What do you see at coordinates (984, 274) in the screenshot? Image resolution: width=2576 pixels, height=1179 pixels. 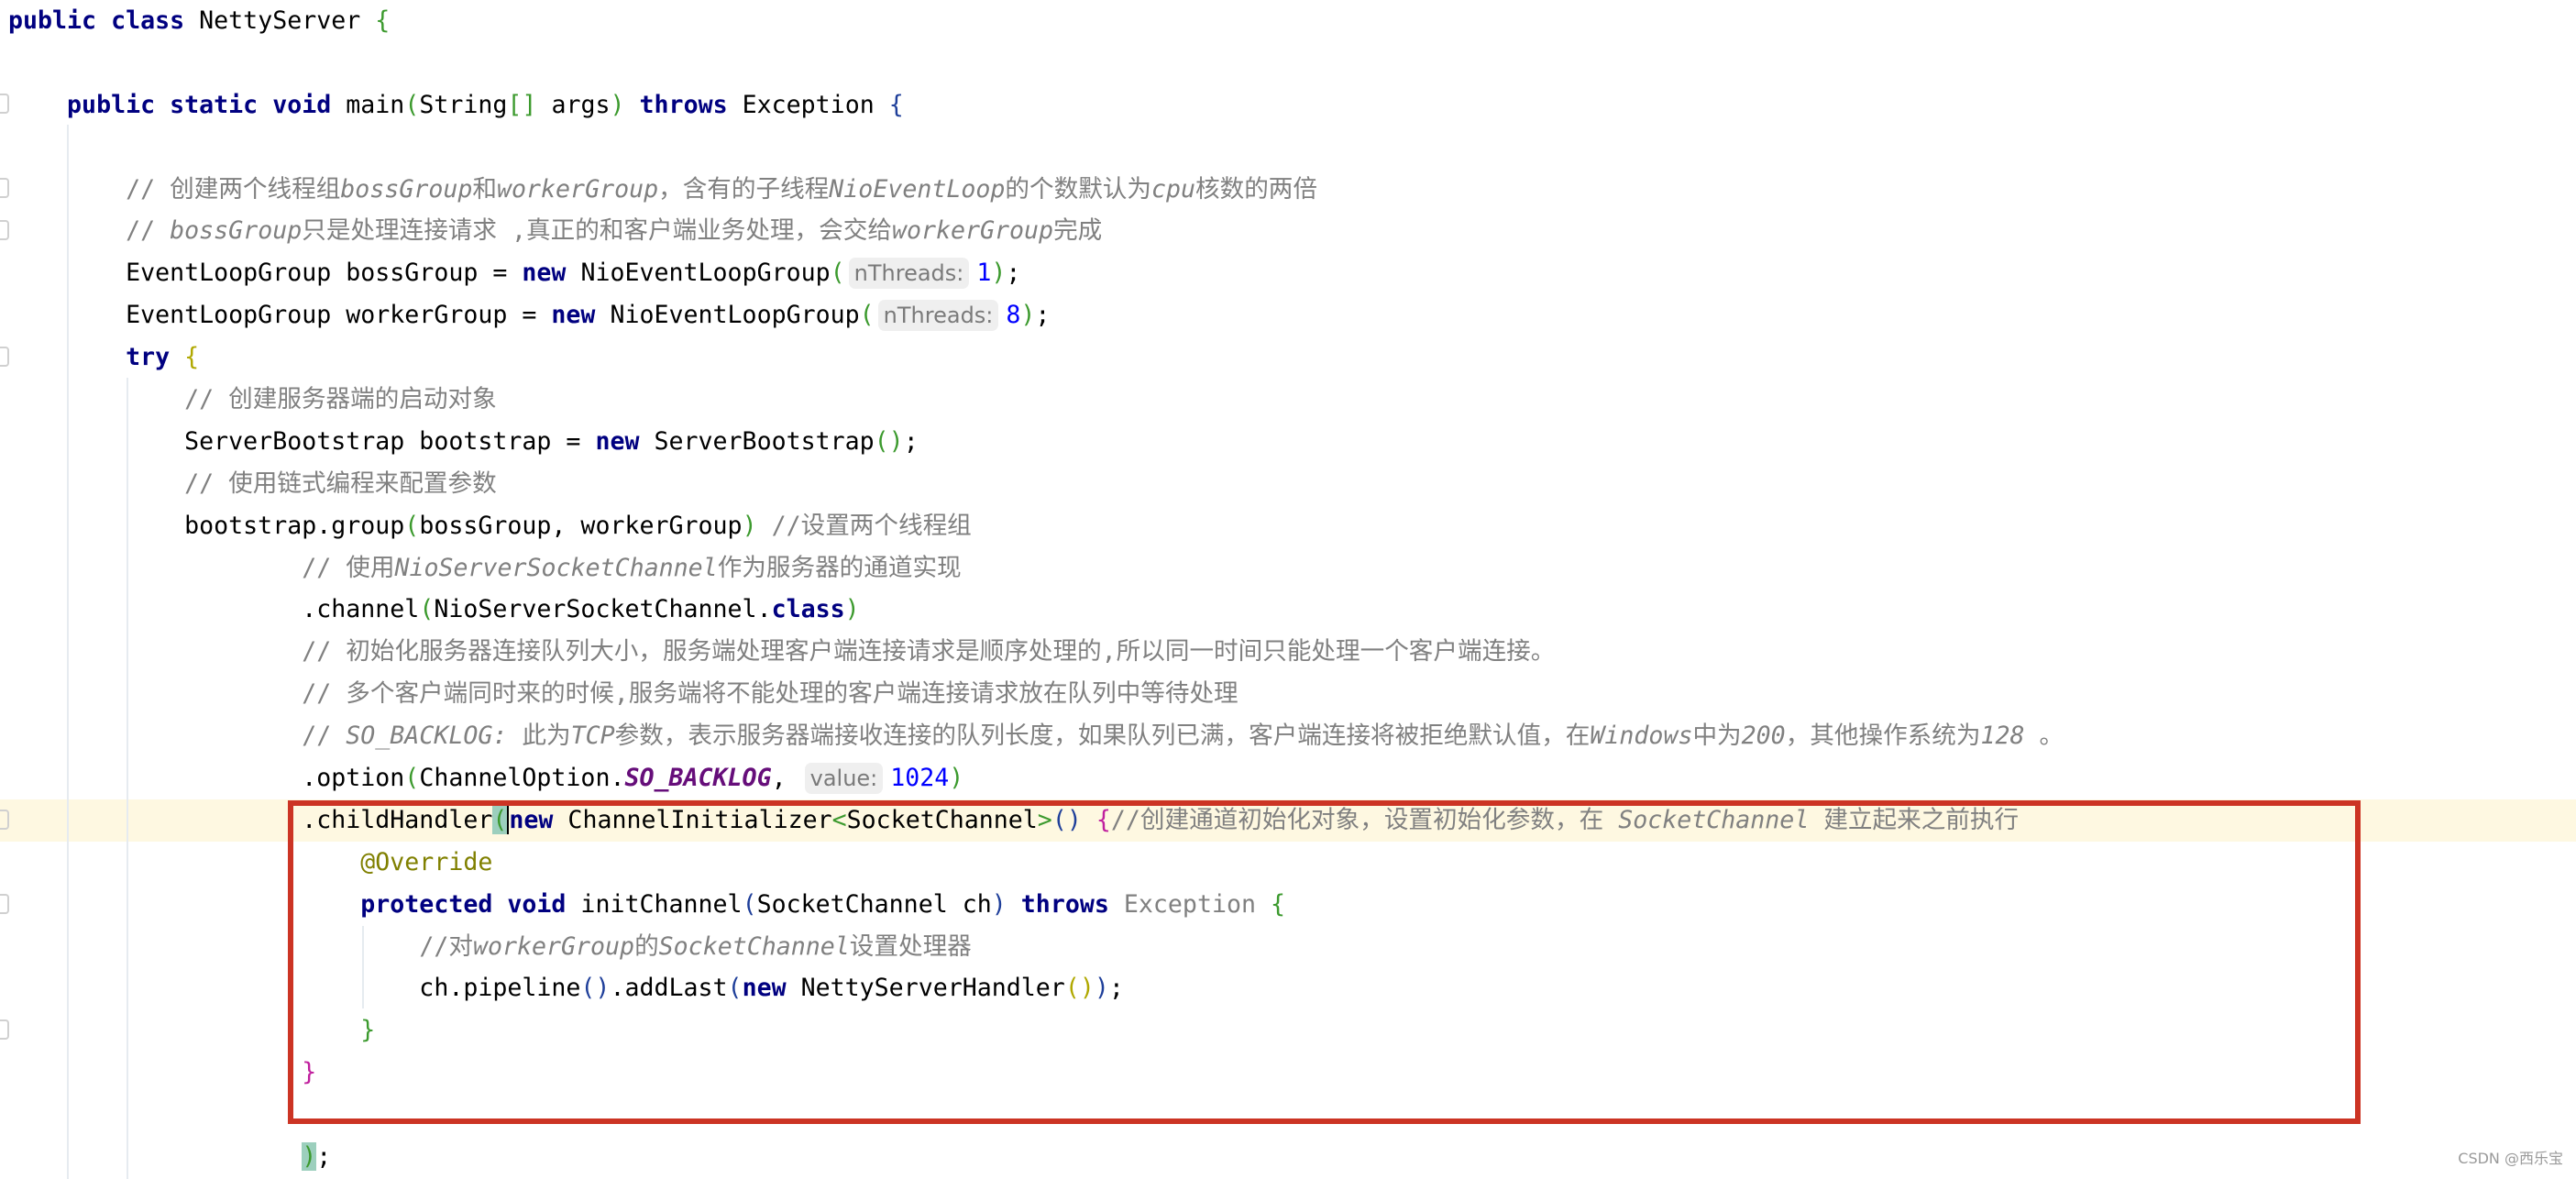 I see `code-token: 1` at bounding box center [984, 274].